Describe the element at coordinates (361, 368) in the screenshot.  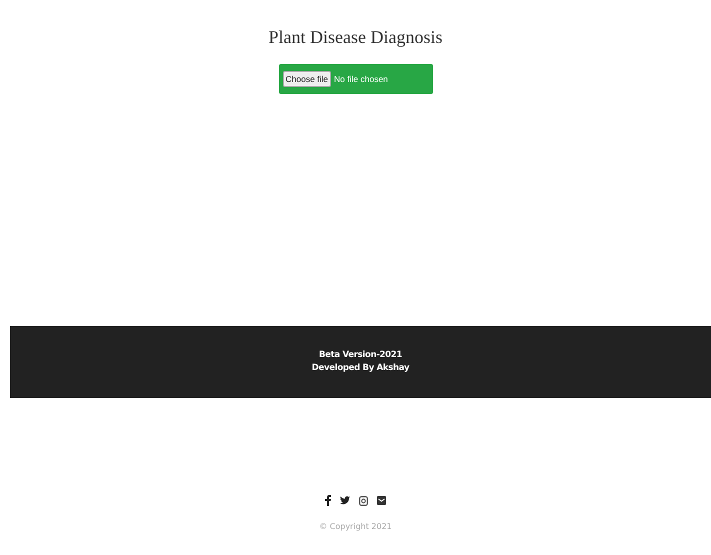
I see `footer-text: Developed By Akshay` at that location.